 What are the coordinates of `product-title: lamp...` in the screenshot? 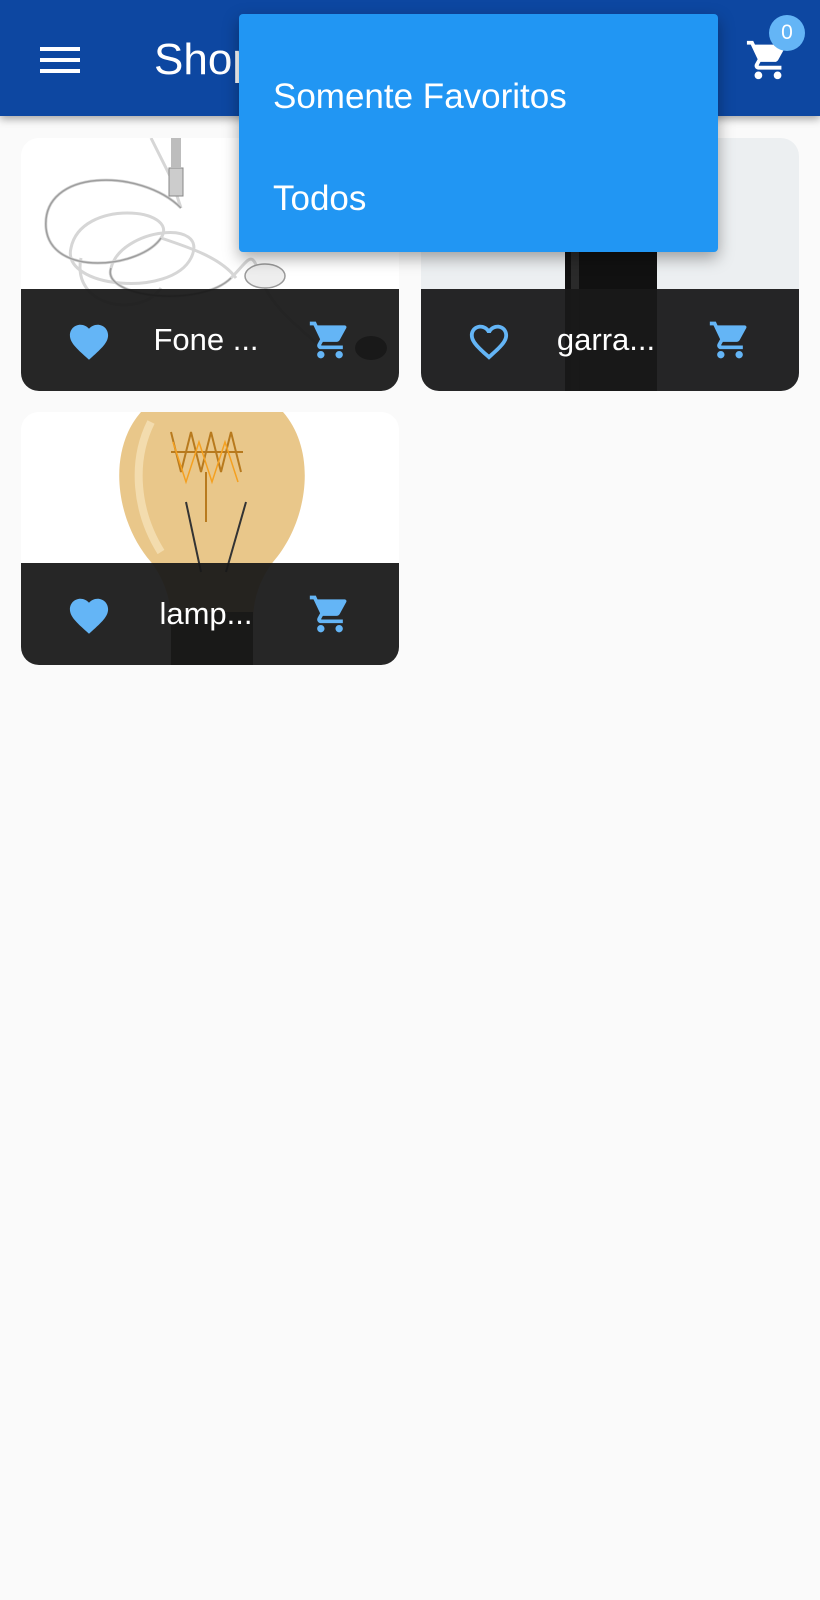 It's located at (206, 613).